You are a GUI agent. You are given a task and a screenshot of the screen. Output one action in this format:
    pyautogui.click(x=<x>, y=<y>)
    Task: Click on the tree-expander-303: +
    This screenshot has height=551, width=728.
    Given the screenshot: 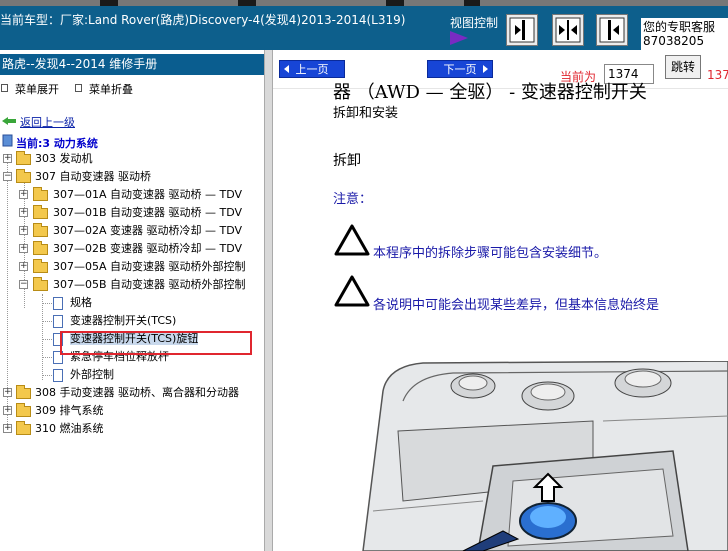 What is the action you would take?
    pyautogui.click(x=7, y=158)
    